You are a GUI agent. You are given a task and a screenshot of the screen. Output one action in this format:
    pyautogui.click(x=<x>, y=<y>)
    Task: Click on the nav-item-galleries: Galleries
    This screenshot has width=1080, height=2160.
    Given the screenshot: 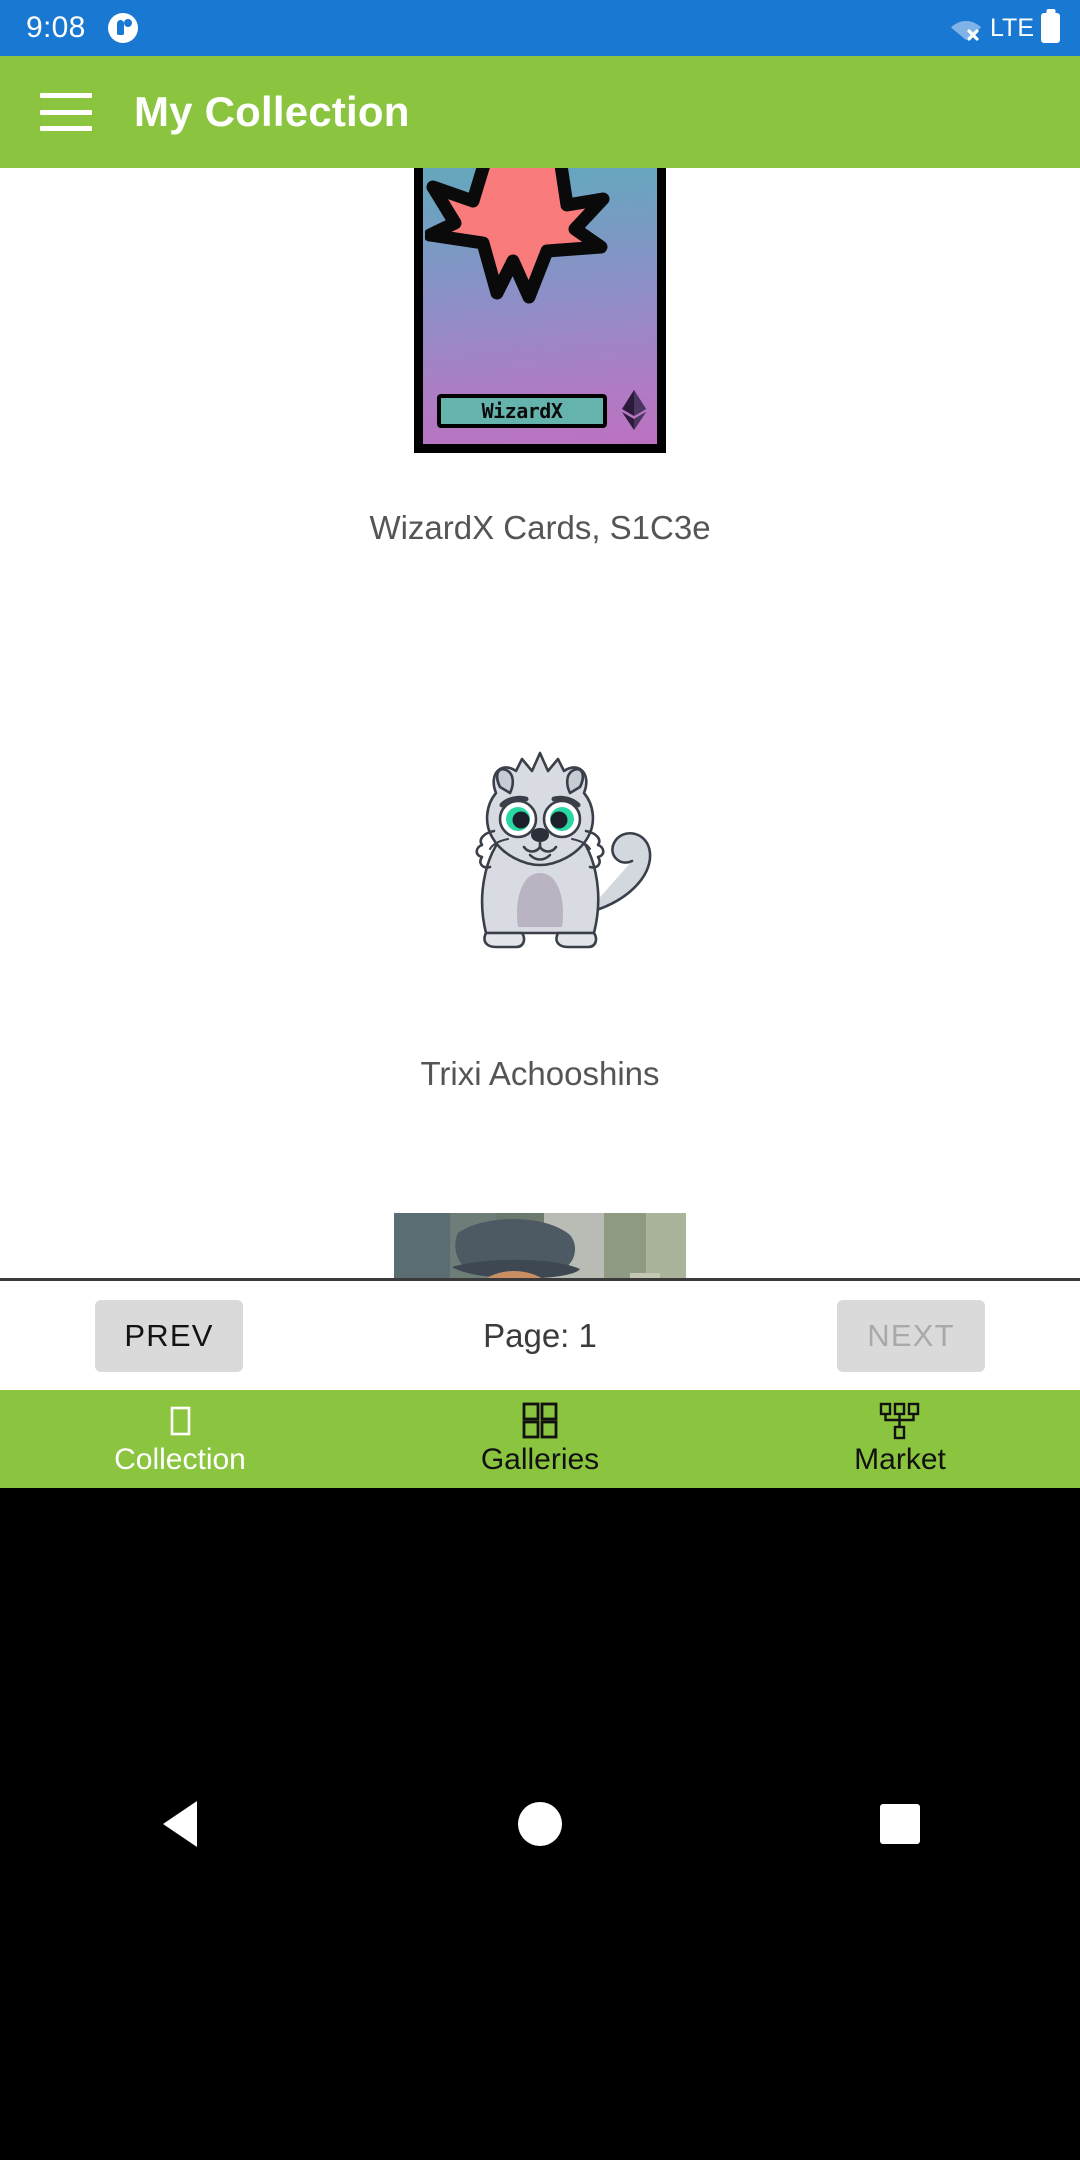 What is the action you would take?
    pyautogui.click(x=540, y=1439)
    